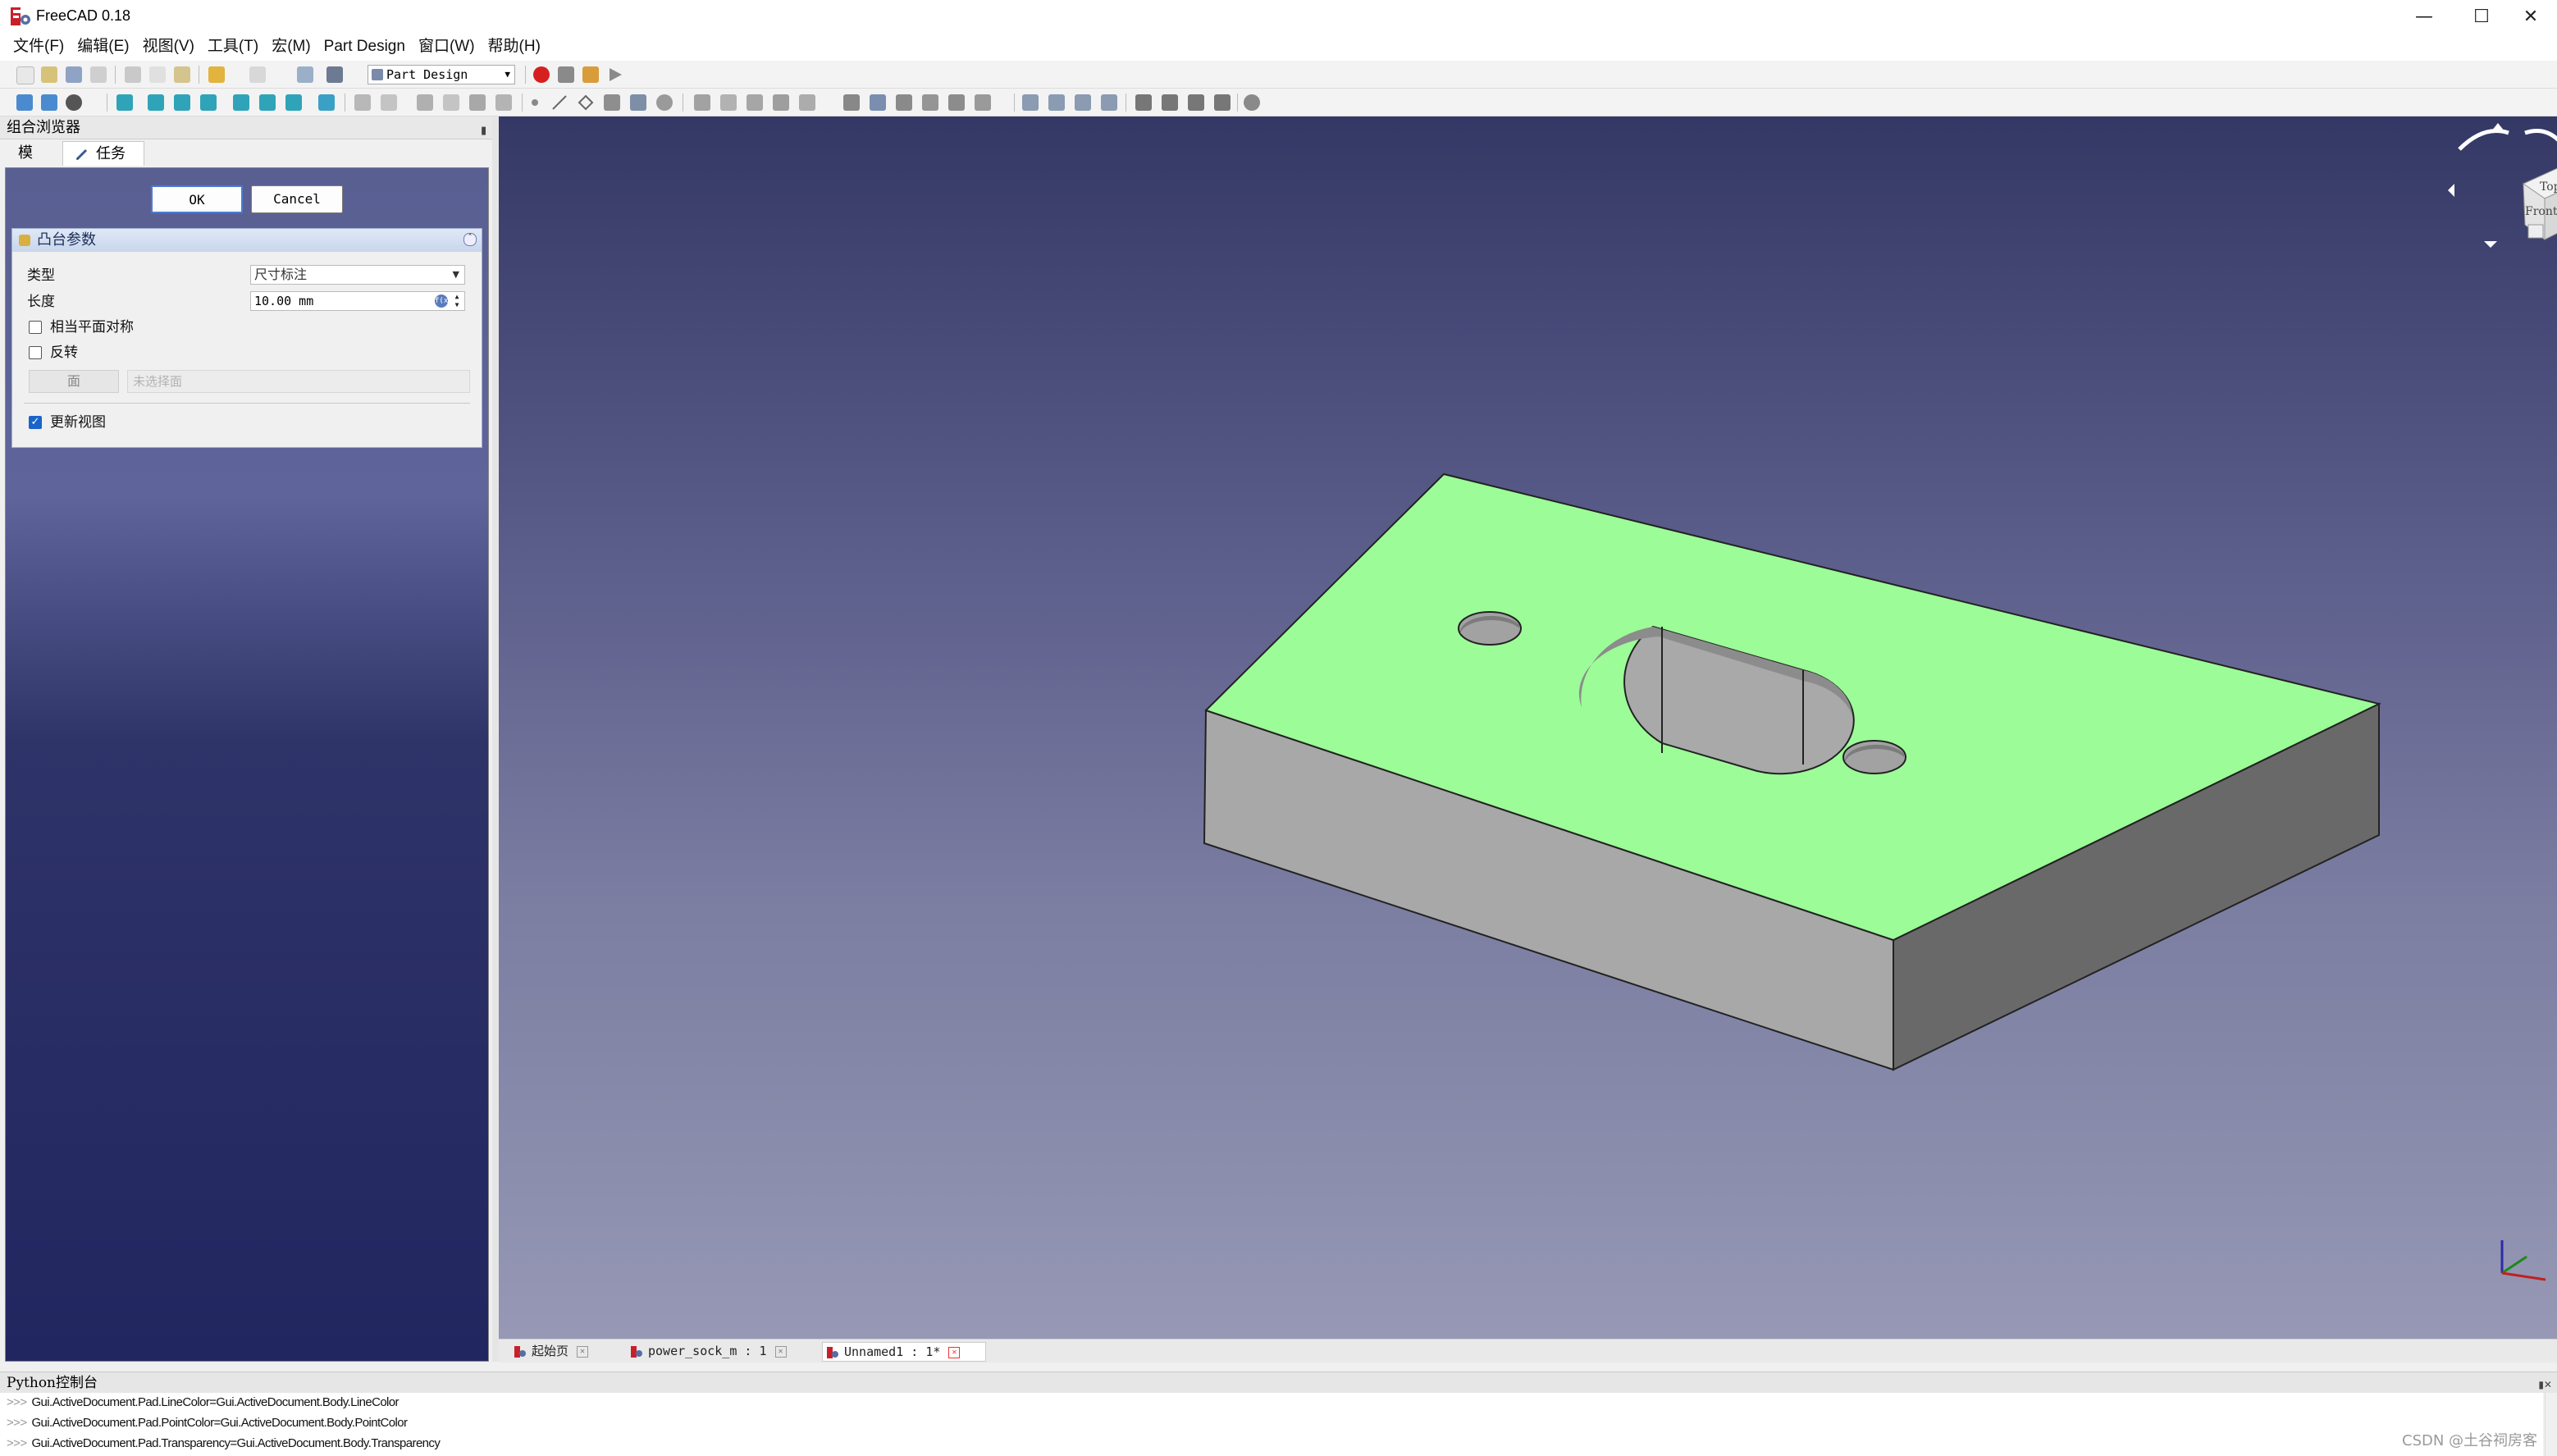 The image size is (2557, 1456). What do you see at coordinates (781, 103) in the screenshot?
I see `pipe-icon` at bounding box center [781, 103].